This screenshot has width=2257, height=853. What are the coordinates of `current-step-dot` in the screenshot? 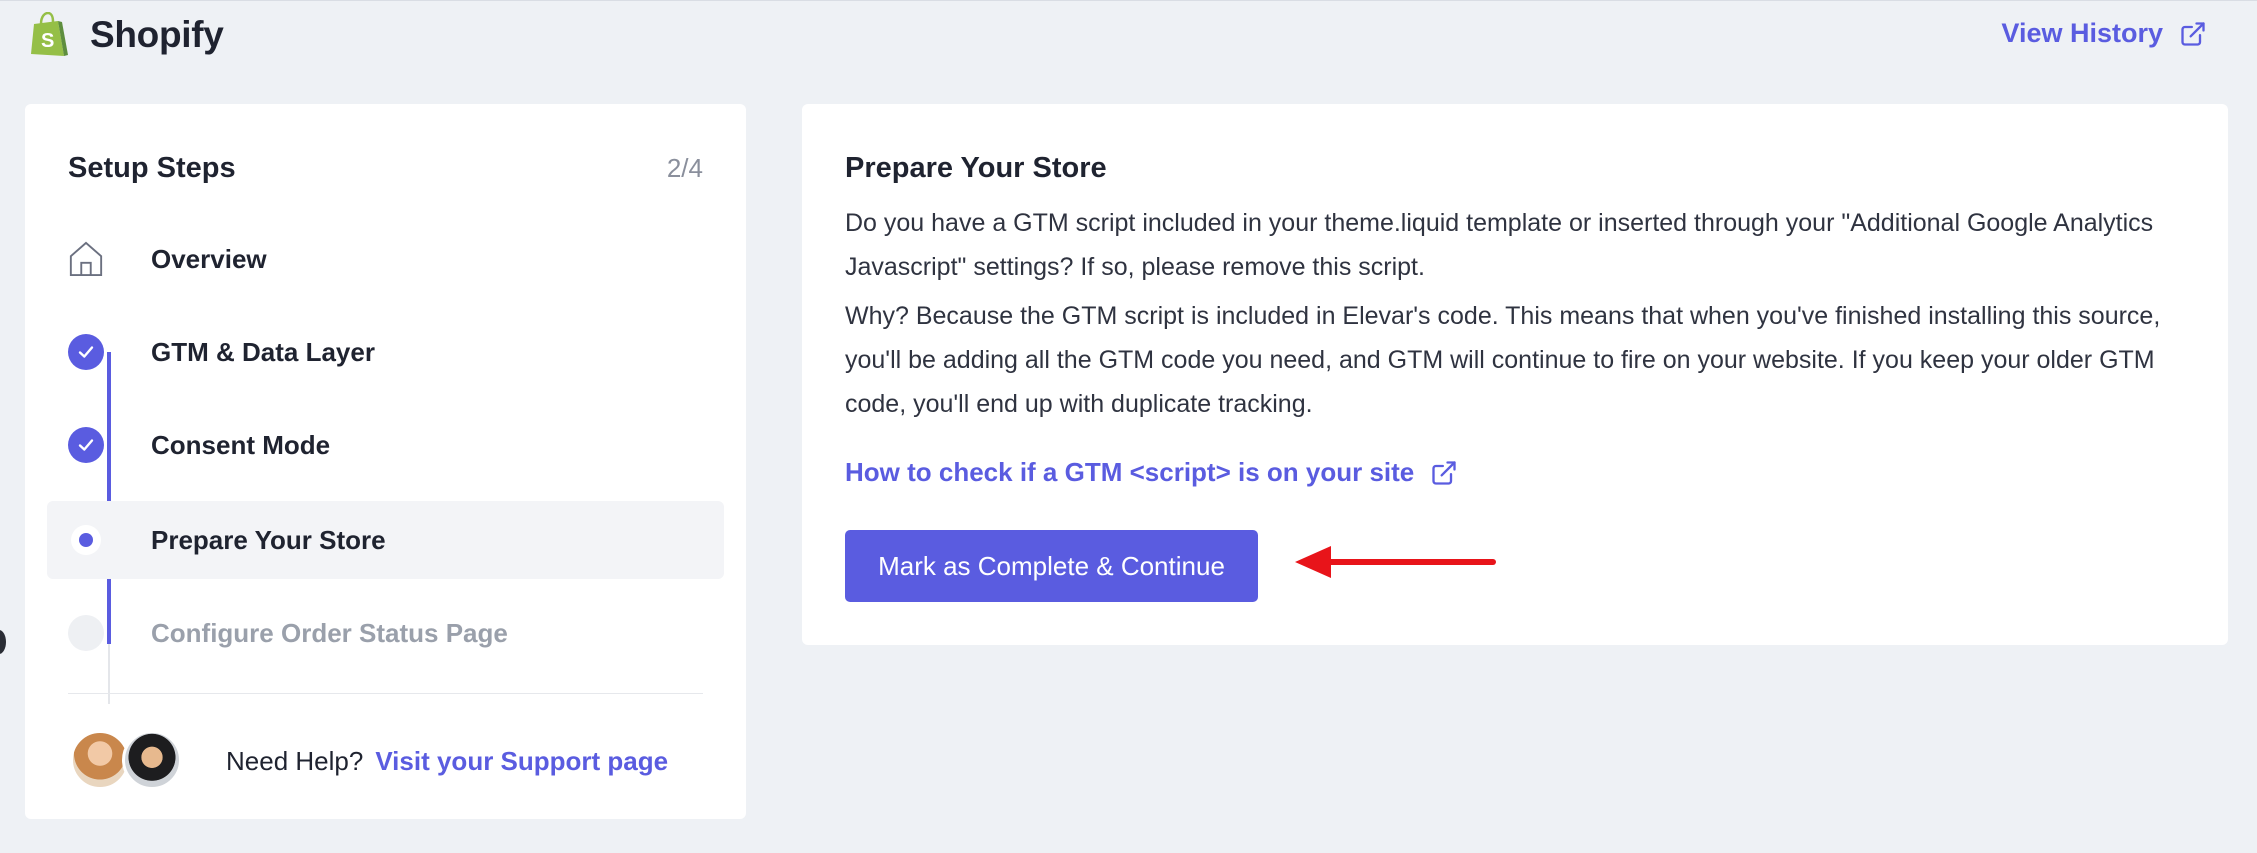 It's located at (86, 540).